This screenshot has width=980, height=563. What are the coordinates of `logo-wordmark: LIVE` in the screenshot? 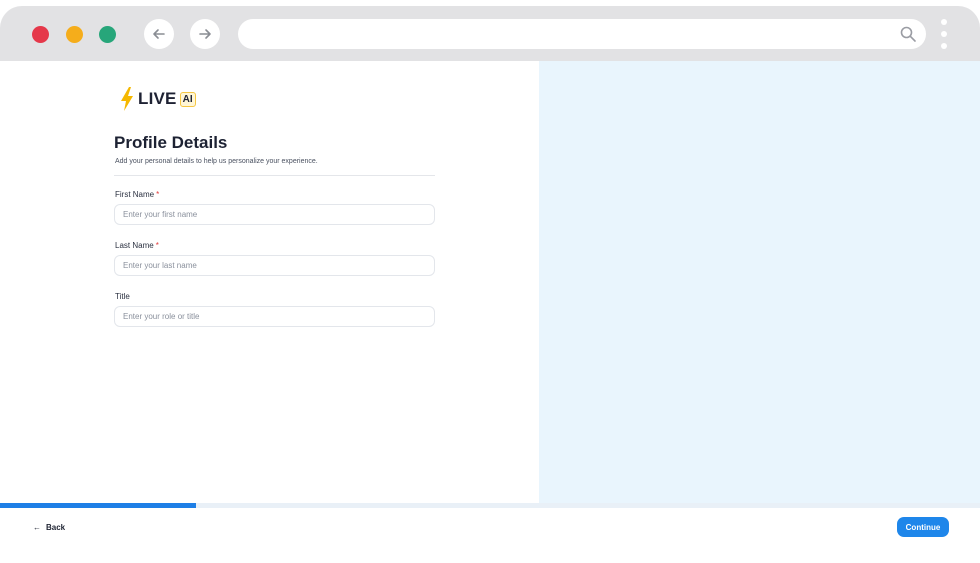 It's located at (157, 98).